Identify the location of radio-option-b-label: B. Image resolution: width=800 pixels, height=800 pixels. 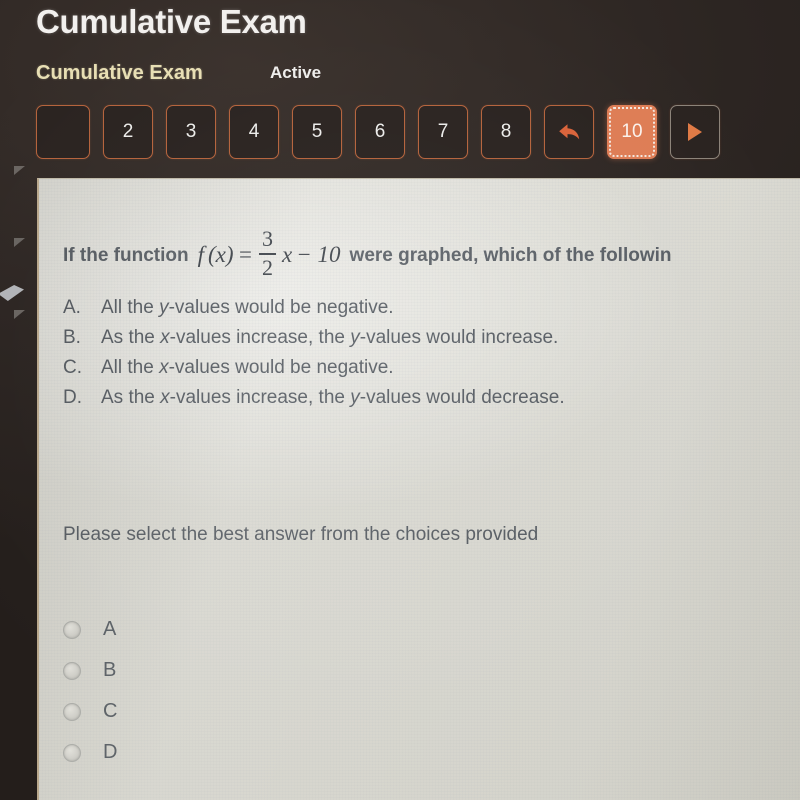
(110, 670).